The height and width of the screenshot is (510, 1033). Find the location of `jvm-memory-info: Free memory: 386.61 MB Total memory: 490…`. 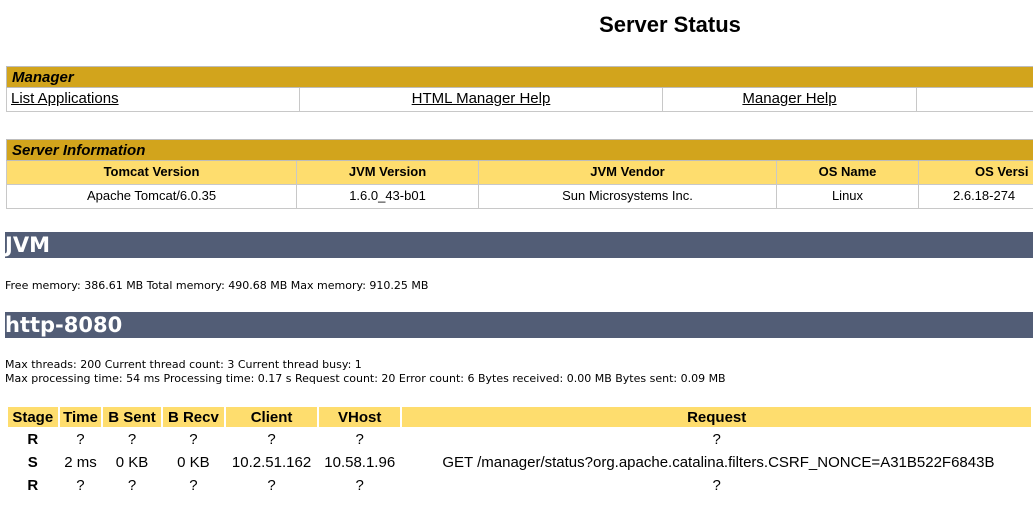

jvm-memory-info: Free memory: 386.61 MB Total memory: 490… is located at coordinates (217, 285).